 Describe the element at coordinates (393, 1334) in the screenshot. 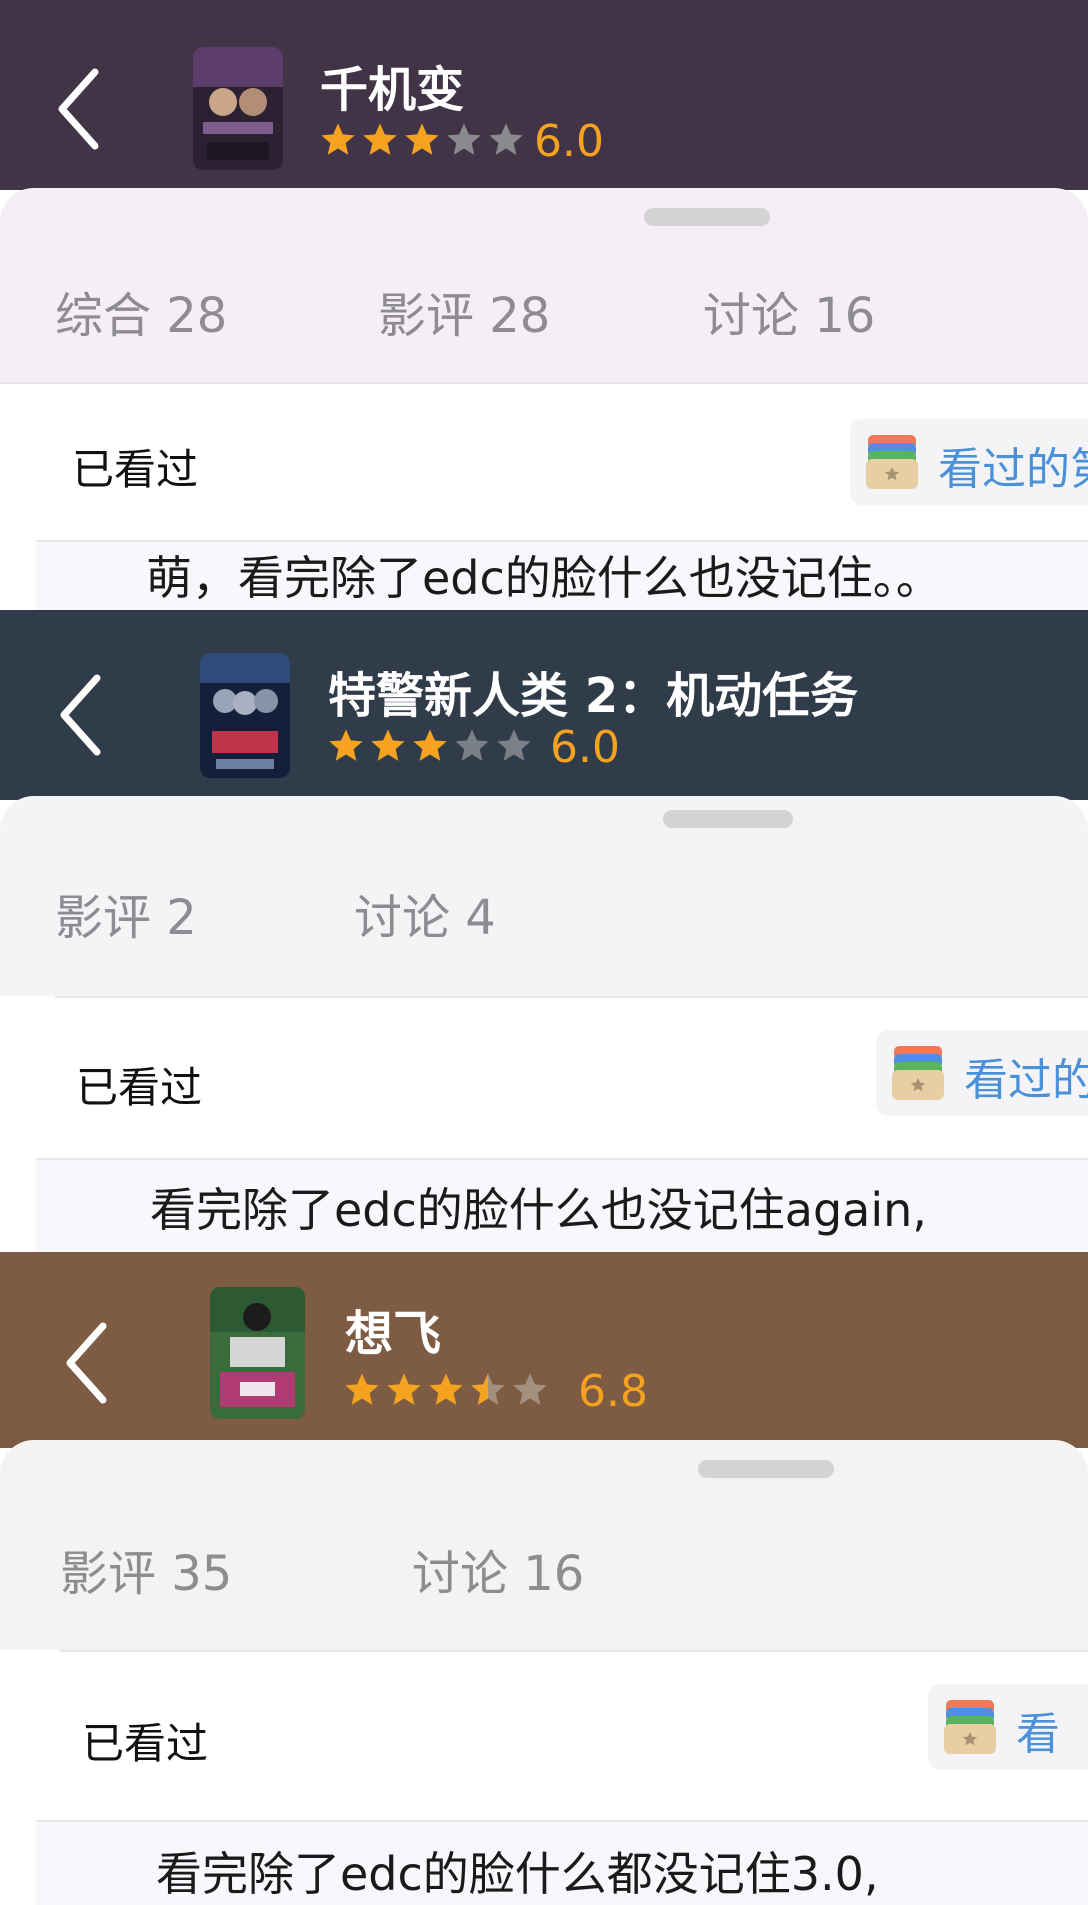

I see `movie-title: 想飞` at that location.